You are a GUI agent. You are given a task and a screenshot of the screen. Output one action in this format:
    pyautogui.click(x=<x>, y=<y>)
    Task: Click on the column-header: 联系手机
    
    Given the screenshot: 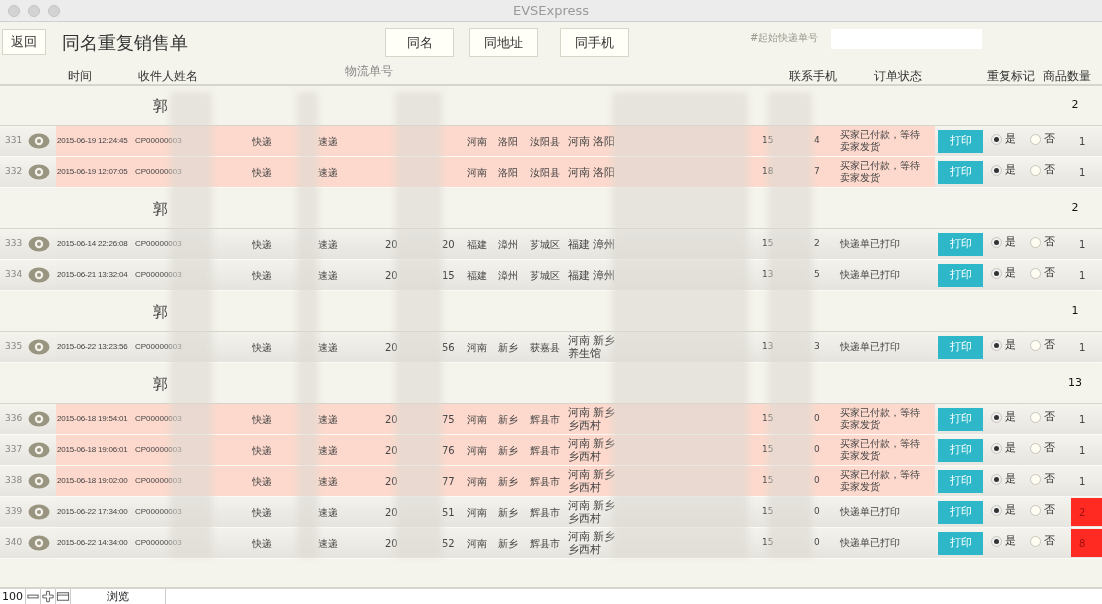 What is the action you would take?
    pyautogui.click(x=813, y=76)
    